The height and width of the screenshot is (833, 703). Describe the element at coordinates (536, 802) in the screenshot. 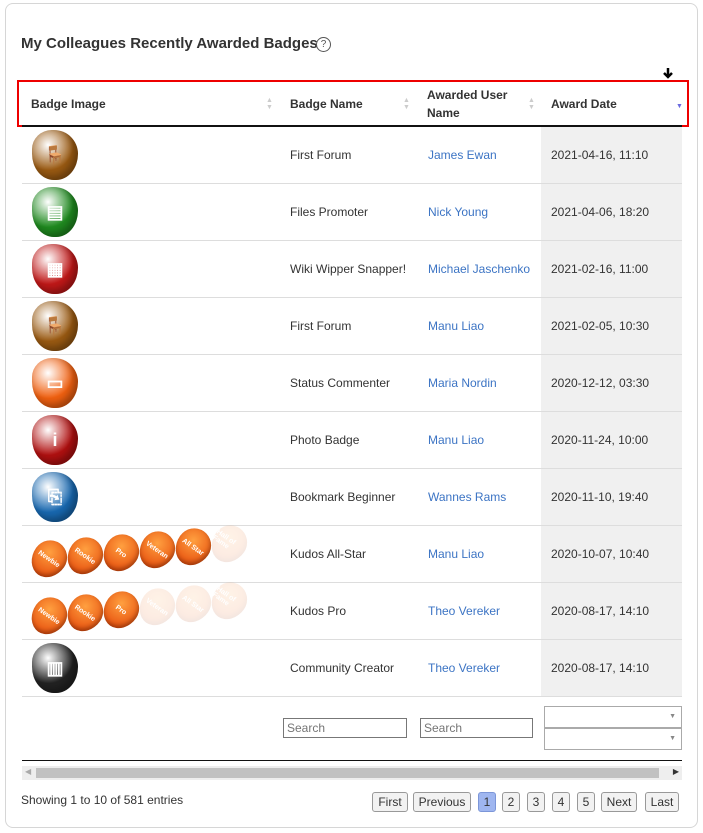

I see `page-button-3: 3` at that location.